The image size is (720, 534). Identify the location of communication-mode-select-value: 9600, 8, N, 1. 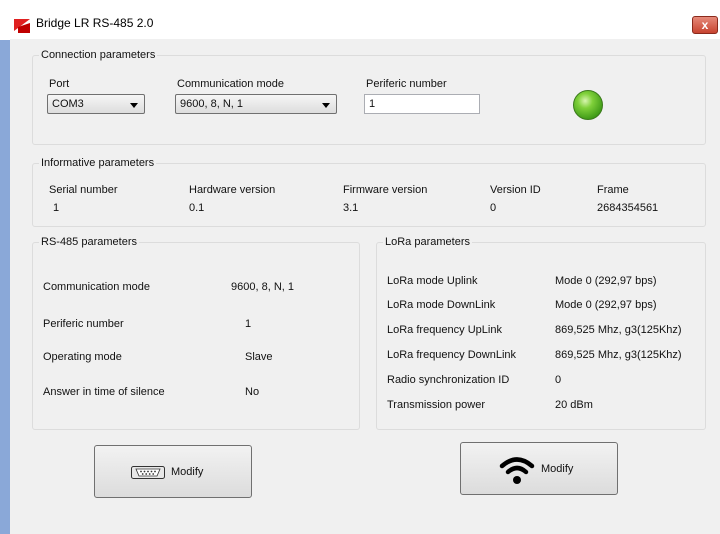
(211, 104).